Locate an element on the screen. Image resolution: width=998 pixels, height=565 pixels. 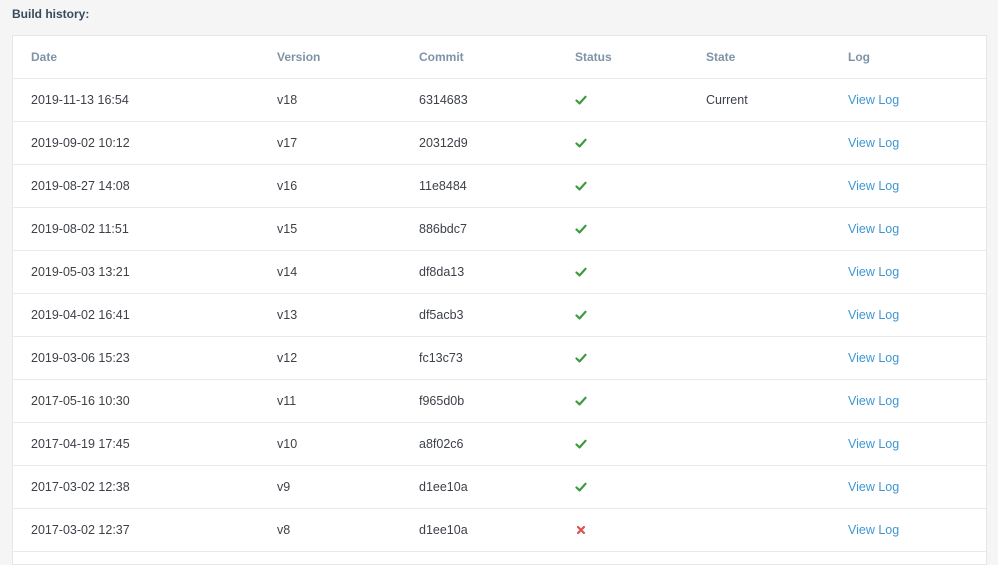
build-commit: 886bdc7 is located at coordinates (443, 228).